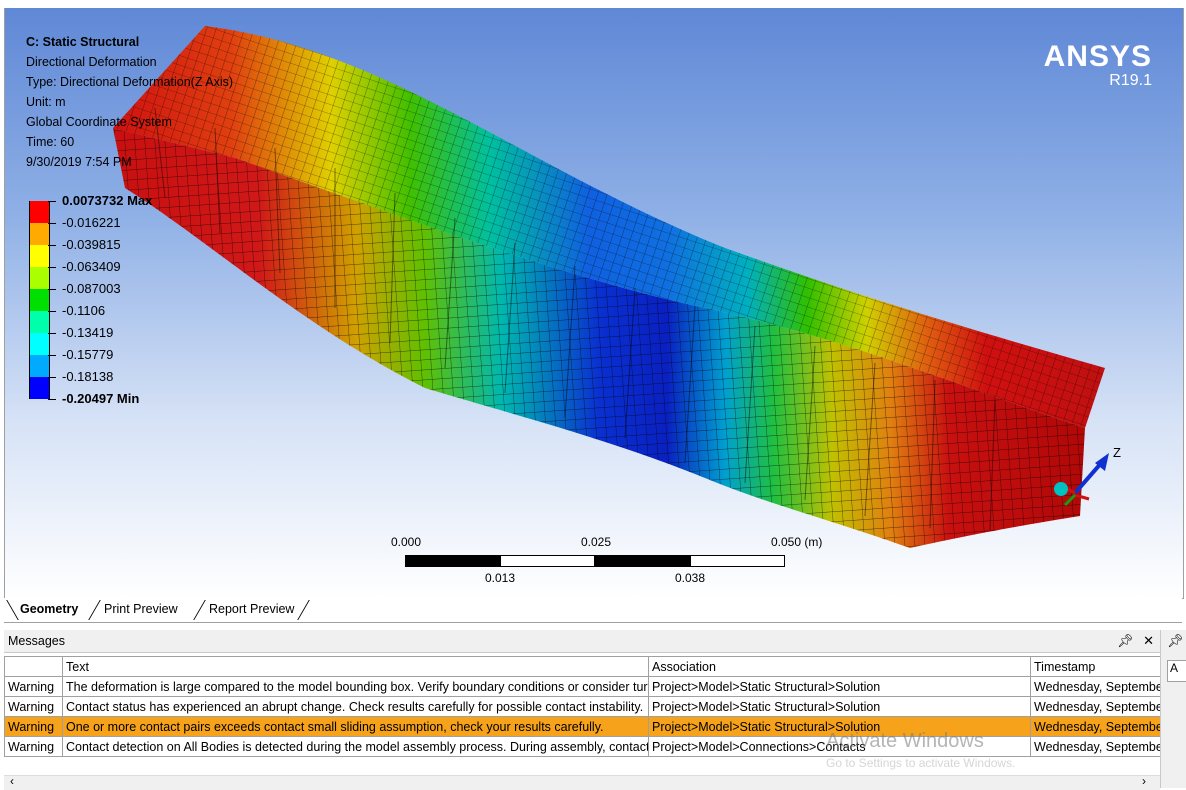  What do you see at coordinates (91, 222) in the screenshot?
I see `legend-label: -0.016221` at bounding box center [91, 222].